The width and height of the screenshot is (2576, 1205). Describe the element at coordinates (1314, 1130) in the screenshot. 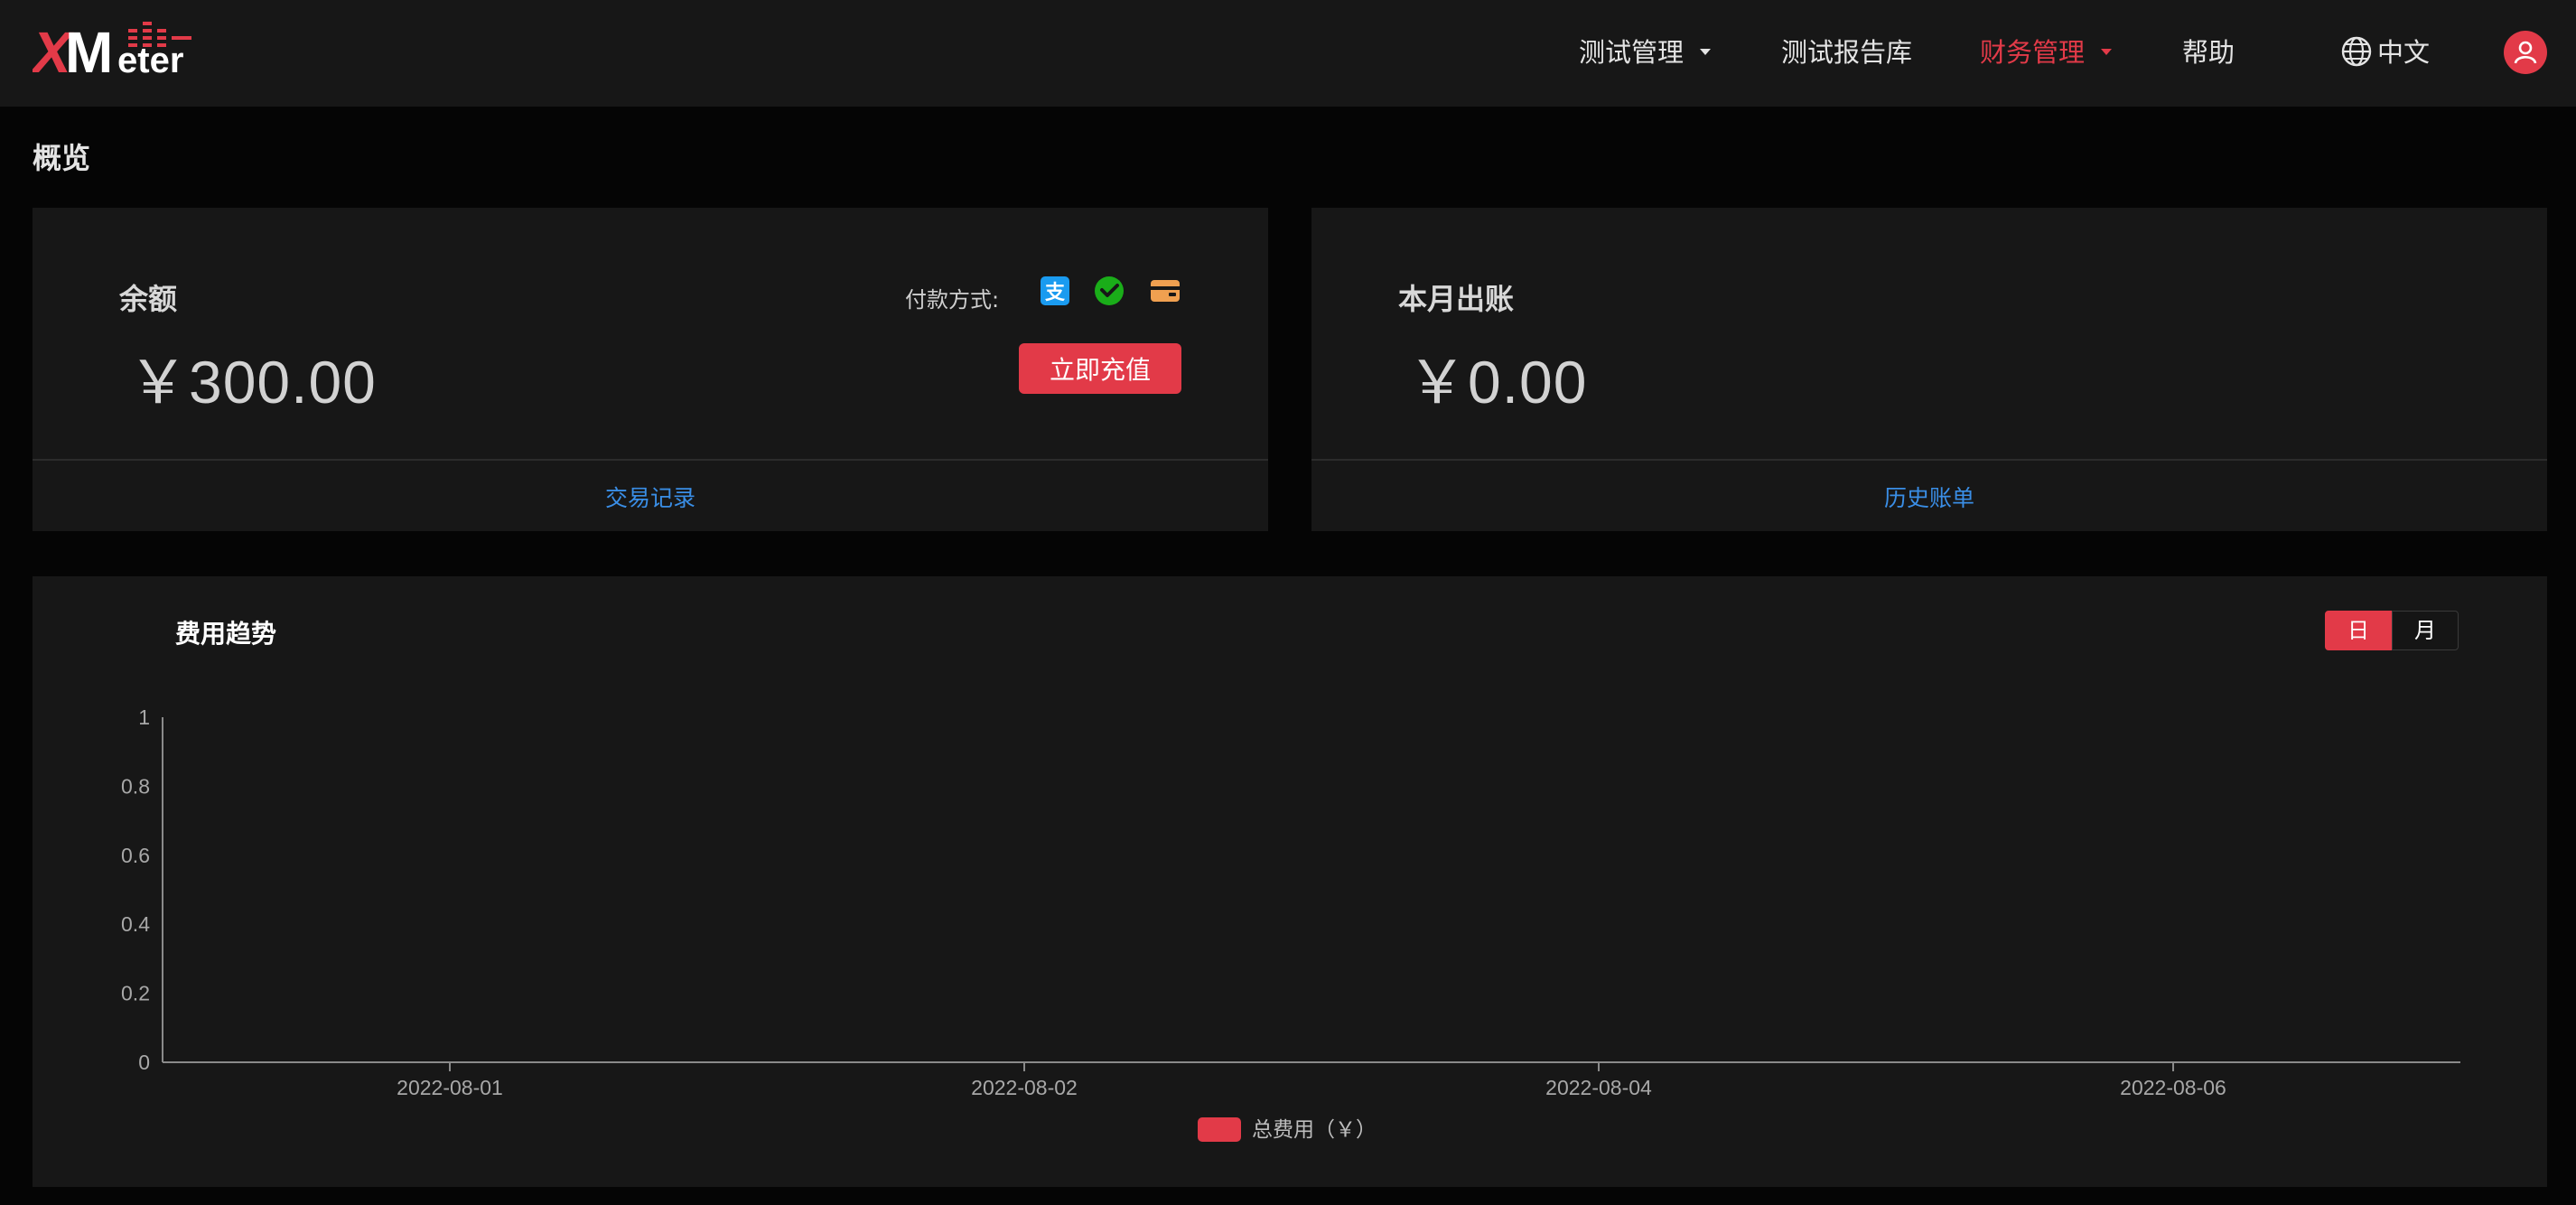

I see `legend-label: 总费用（￥）` at that location.